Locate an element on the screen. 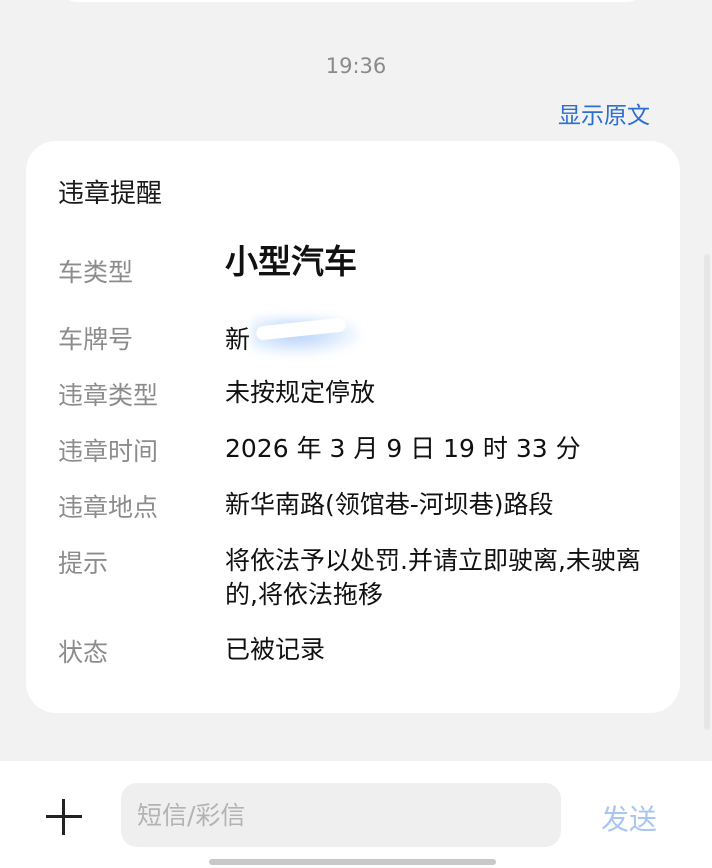 The width and height of the screenshot is (712, 868). notice-label: 提示 is located at coordinates (83, 563).